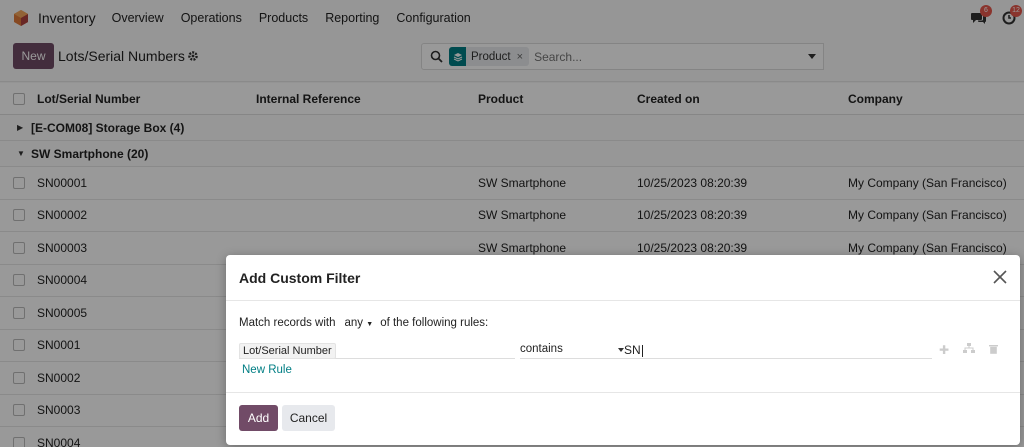 The image size is (1024, 447). I want to click on rule-field-value: Lot/Serial Number, so click(287, 351).